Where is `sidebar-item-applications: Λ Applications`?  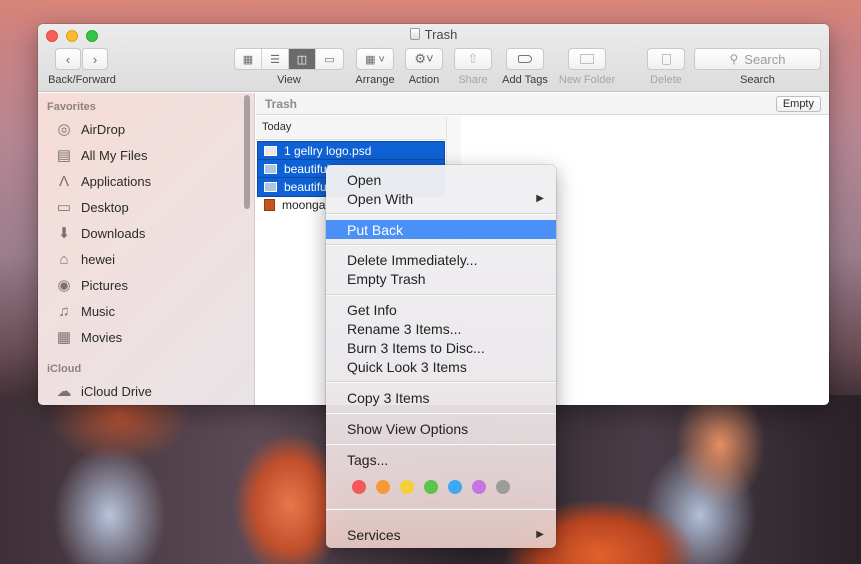 sidebar-item-applications: Λ Applications is located at coordinates (102, 181).